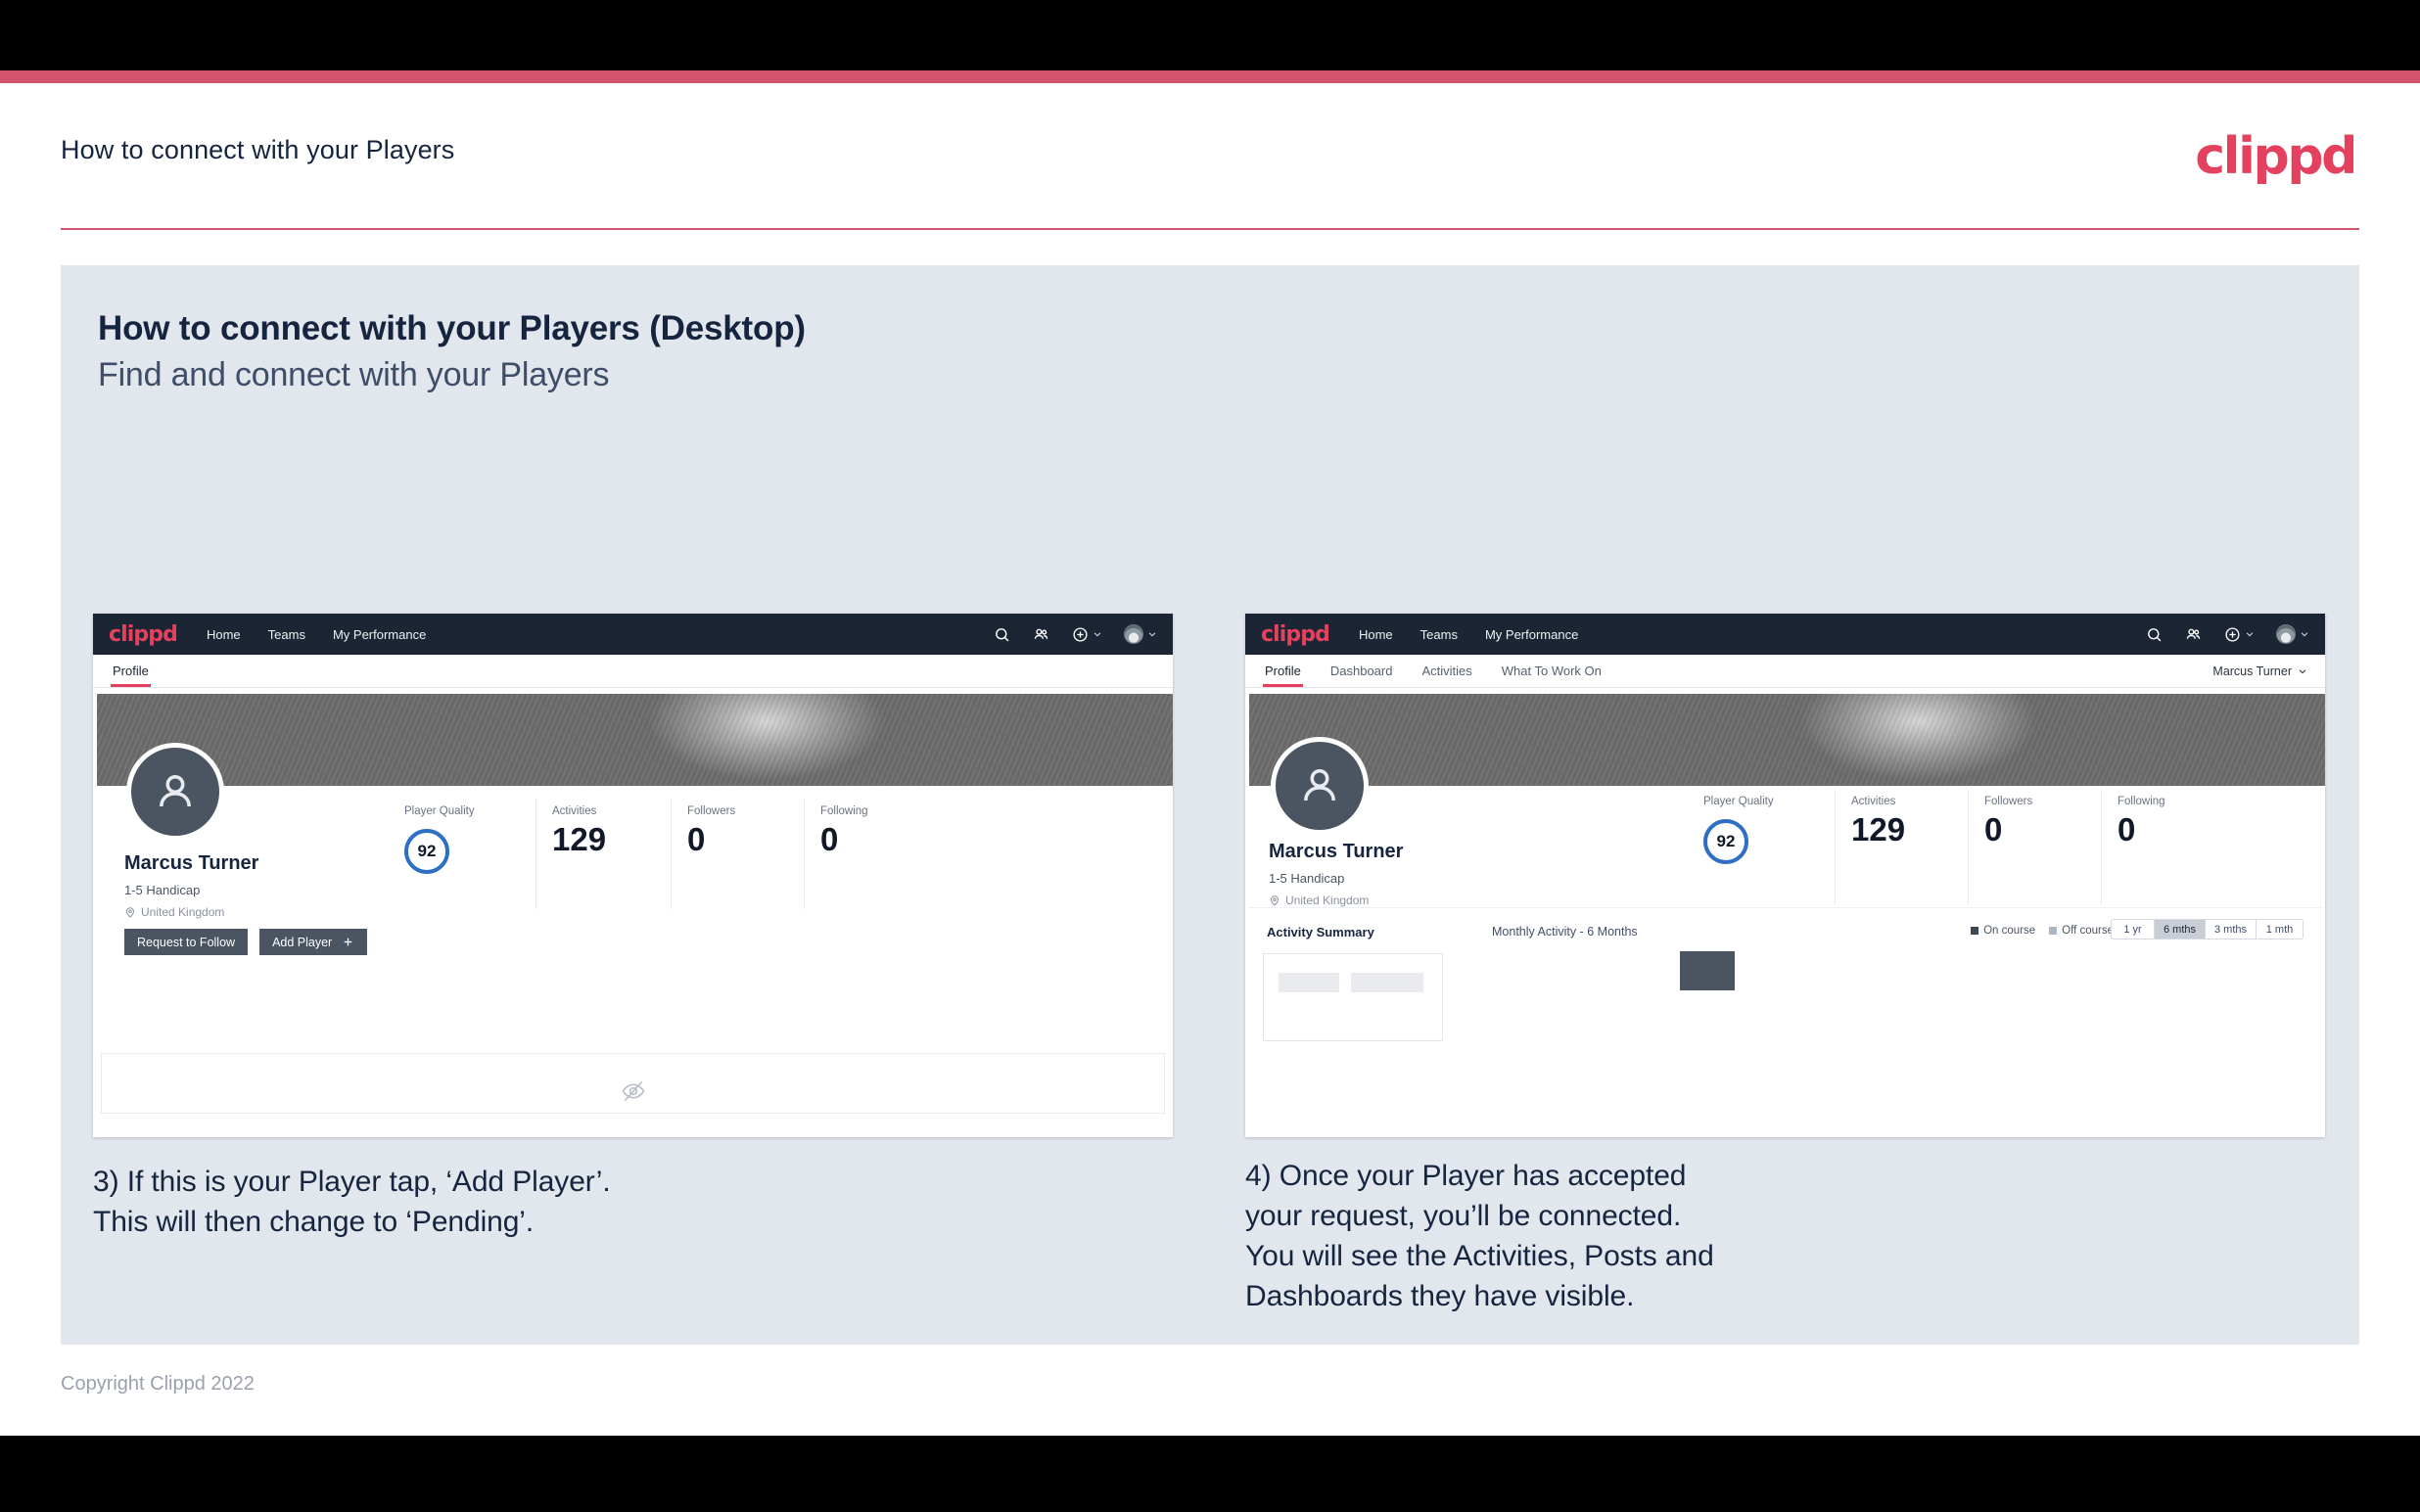 This screenshot has width=2420, height=1512. I want to click on legend-item-off-course: Off course, so click(2081, 931).